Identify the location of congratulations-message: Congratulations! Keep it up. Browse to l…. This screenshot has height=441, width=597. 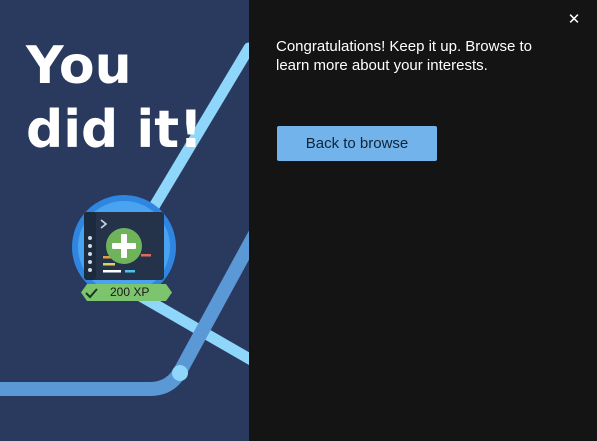
(404, 56).